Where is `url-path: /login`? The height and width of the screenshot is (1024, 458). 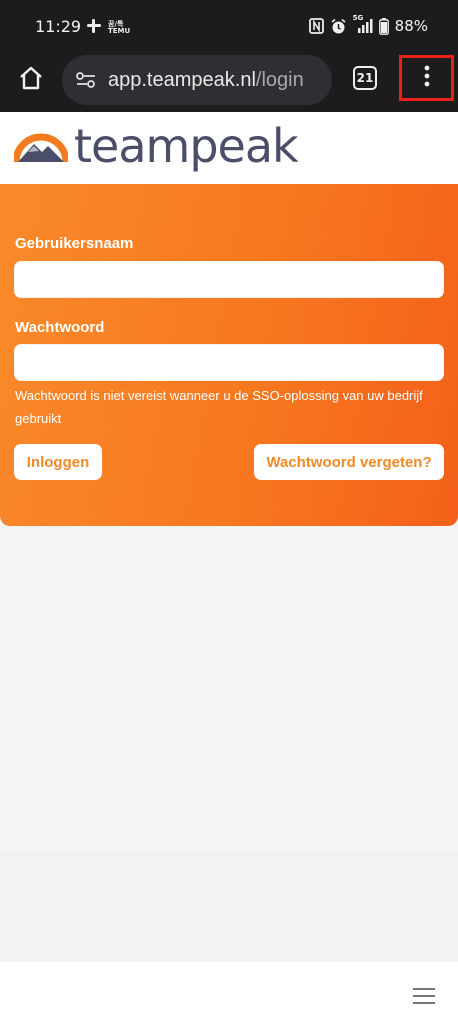 url-path: /login is located at coordinates (279, 79).